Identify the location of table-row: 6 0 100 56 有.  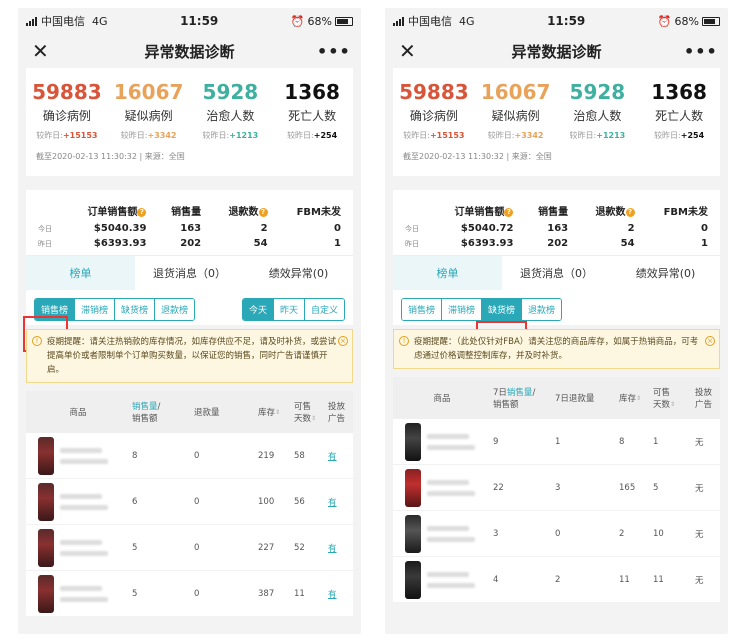
(189, 502).